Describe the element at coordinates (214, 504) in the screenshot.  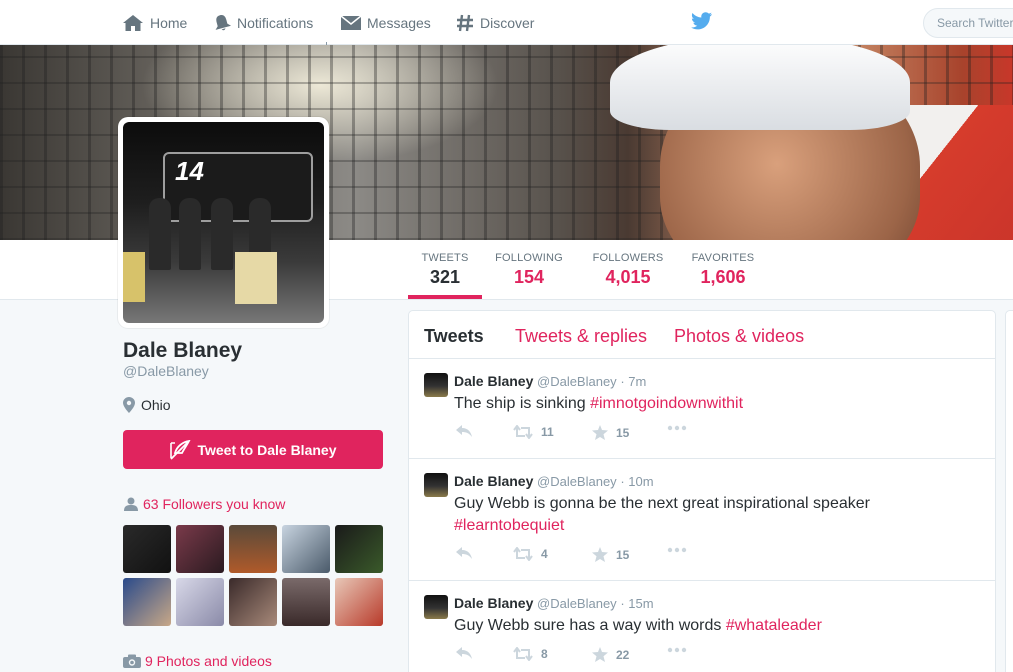
I see `followers-you-know-text: 63 Followers you know` at that location.